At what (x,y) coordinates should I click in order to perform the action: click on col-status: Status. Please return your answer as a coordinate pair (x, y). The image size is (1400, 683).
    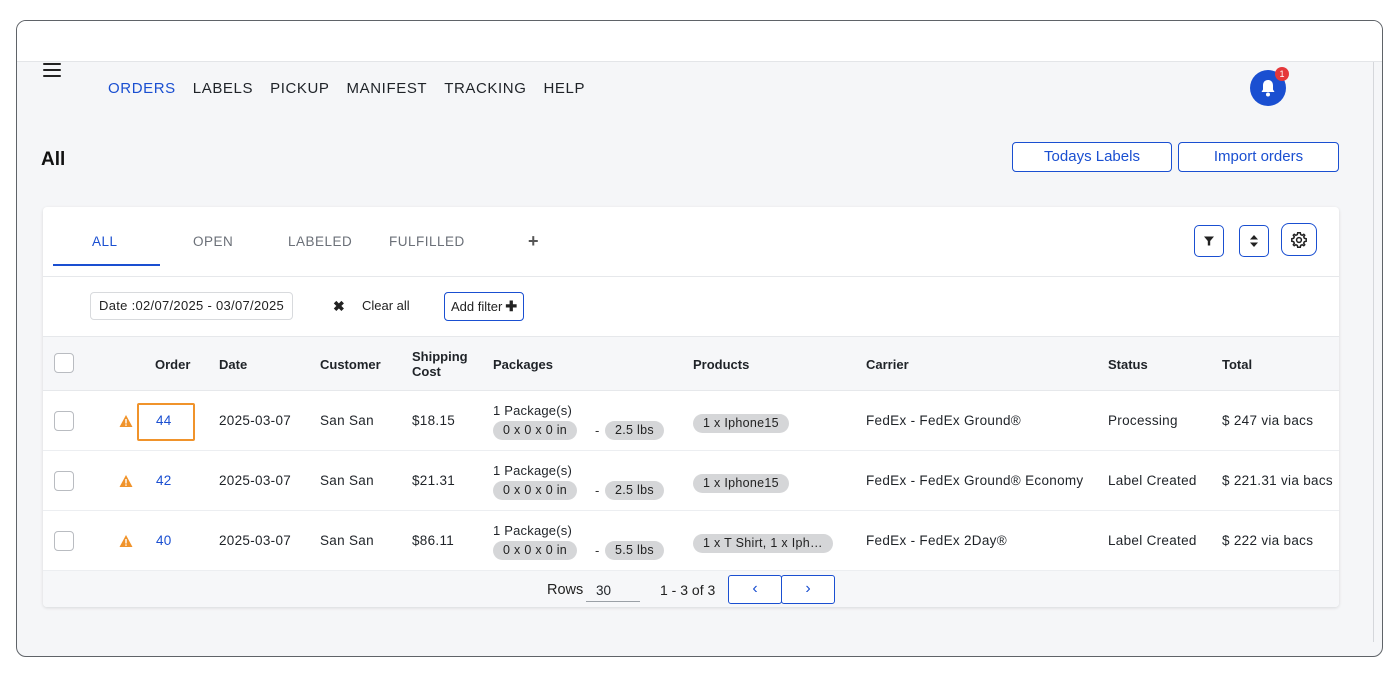
    Looking at the image, I should click on (1128, 364).